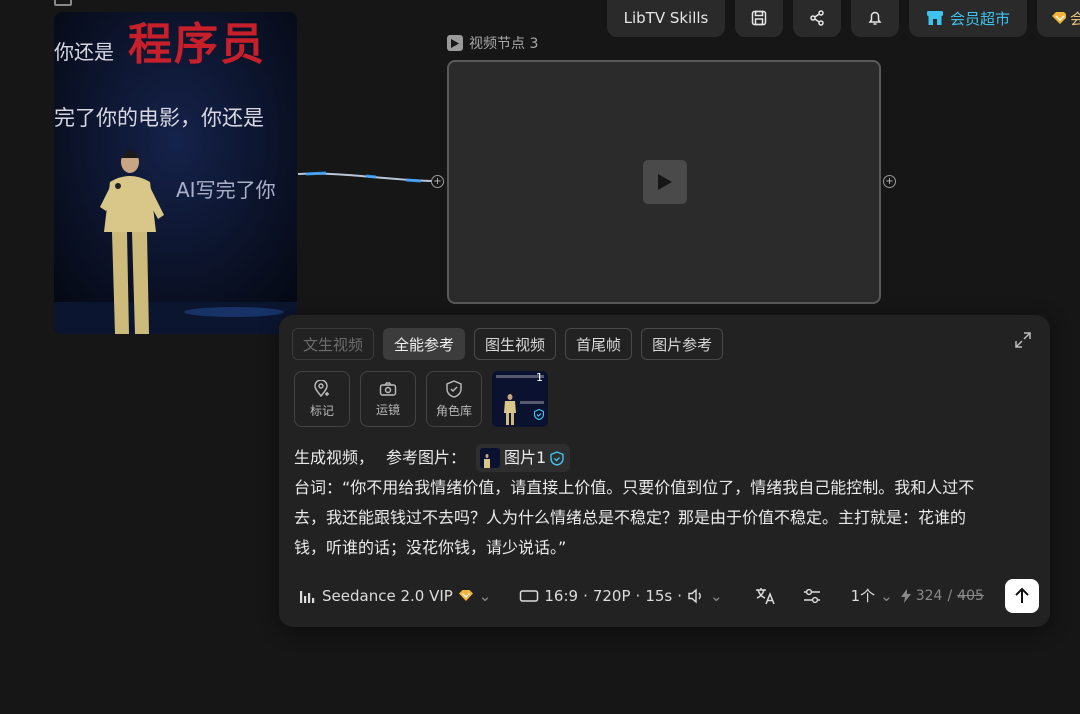  Describe the element at coordinates (321, 388) in the screenshot. I see `location-pin-icon` at that location.